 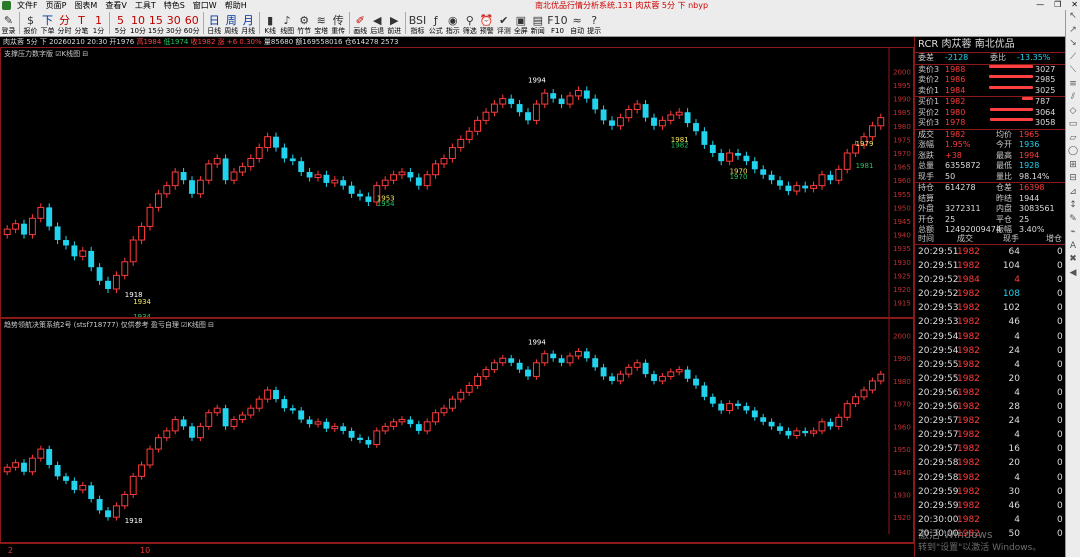 What do you see at coordinates (1040, 4) in the screenshot?
I see `minimize-button: —` at bounding box center [1040, 4].